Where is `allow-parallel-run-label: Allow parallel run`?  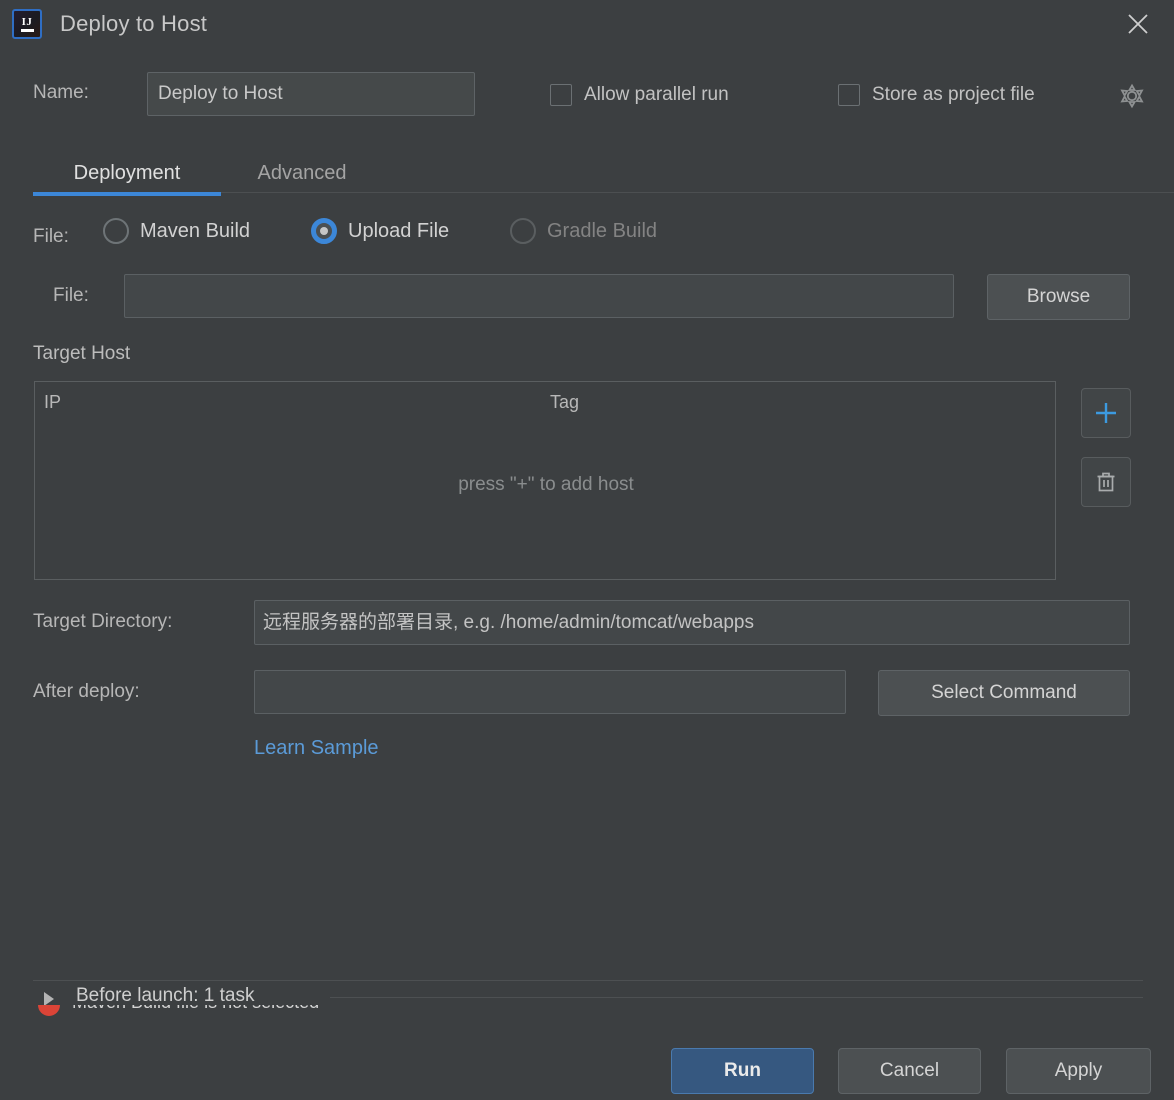 allow-parallel-run-label: Allow parallel run is located at coordinates (656, 94).